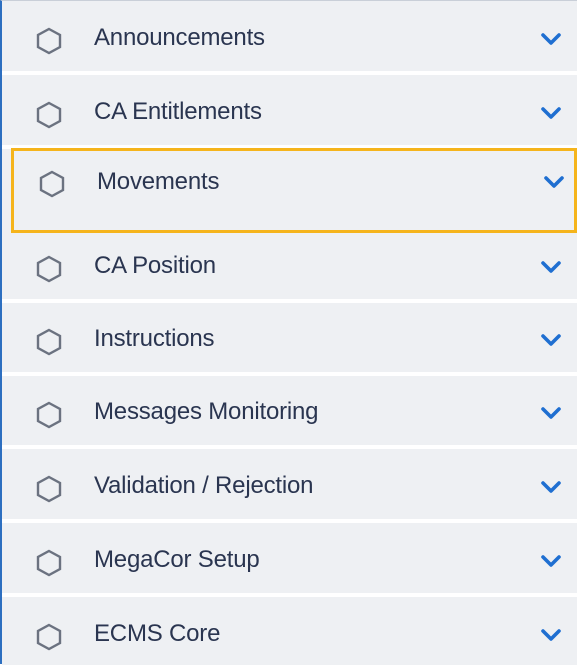  What do you see at coordinates (157, 633) in the screenshot?
I see `menu-item-label: ECMS Core` at bounding box center [157, 633].